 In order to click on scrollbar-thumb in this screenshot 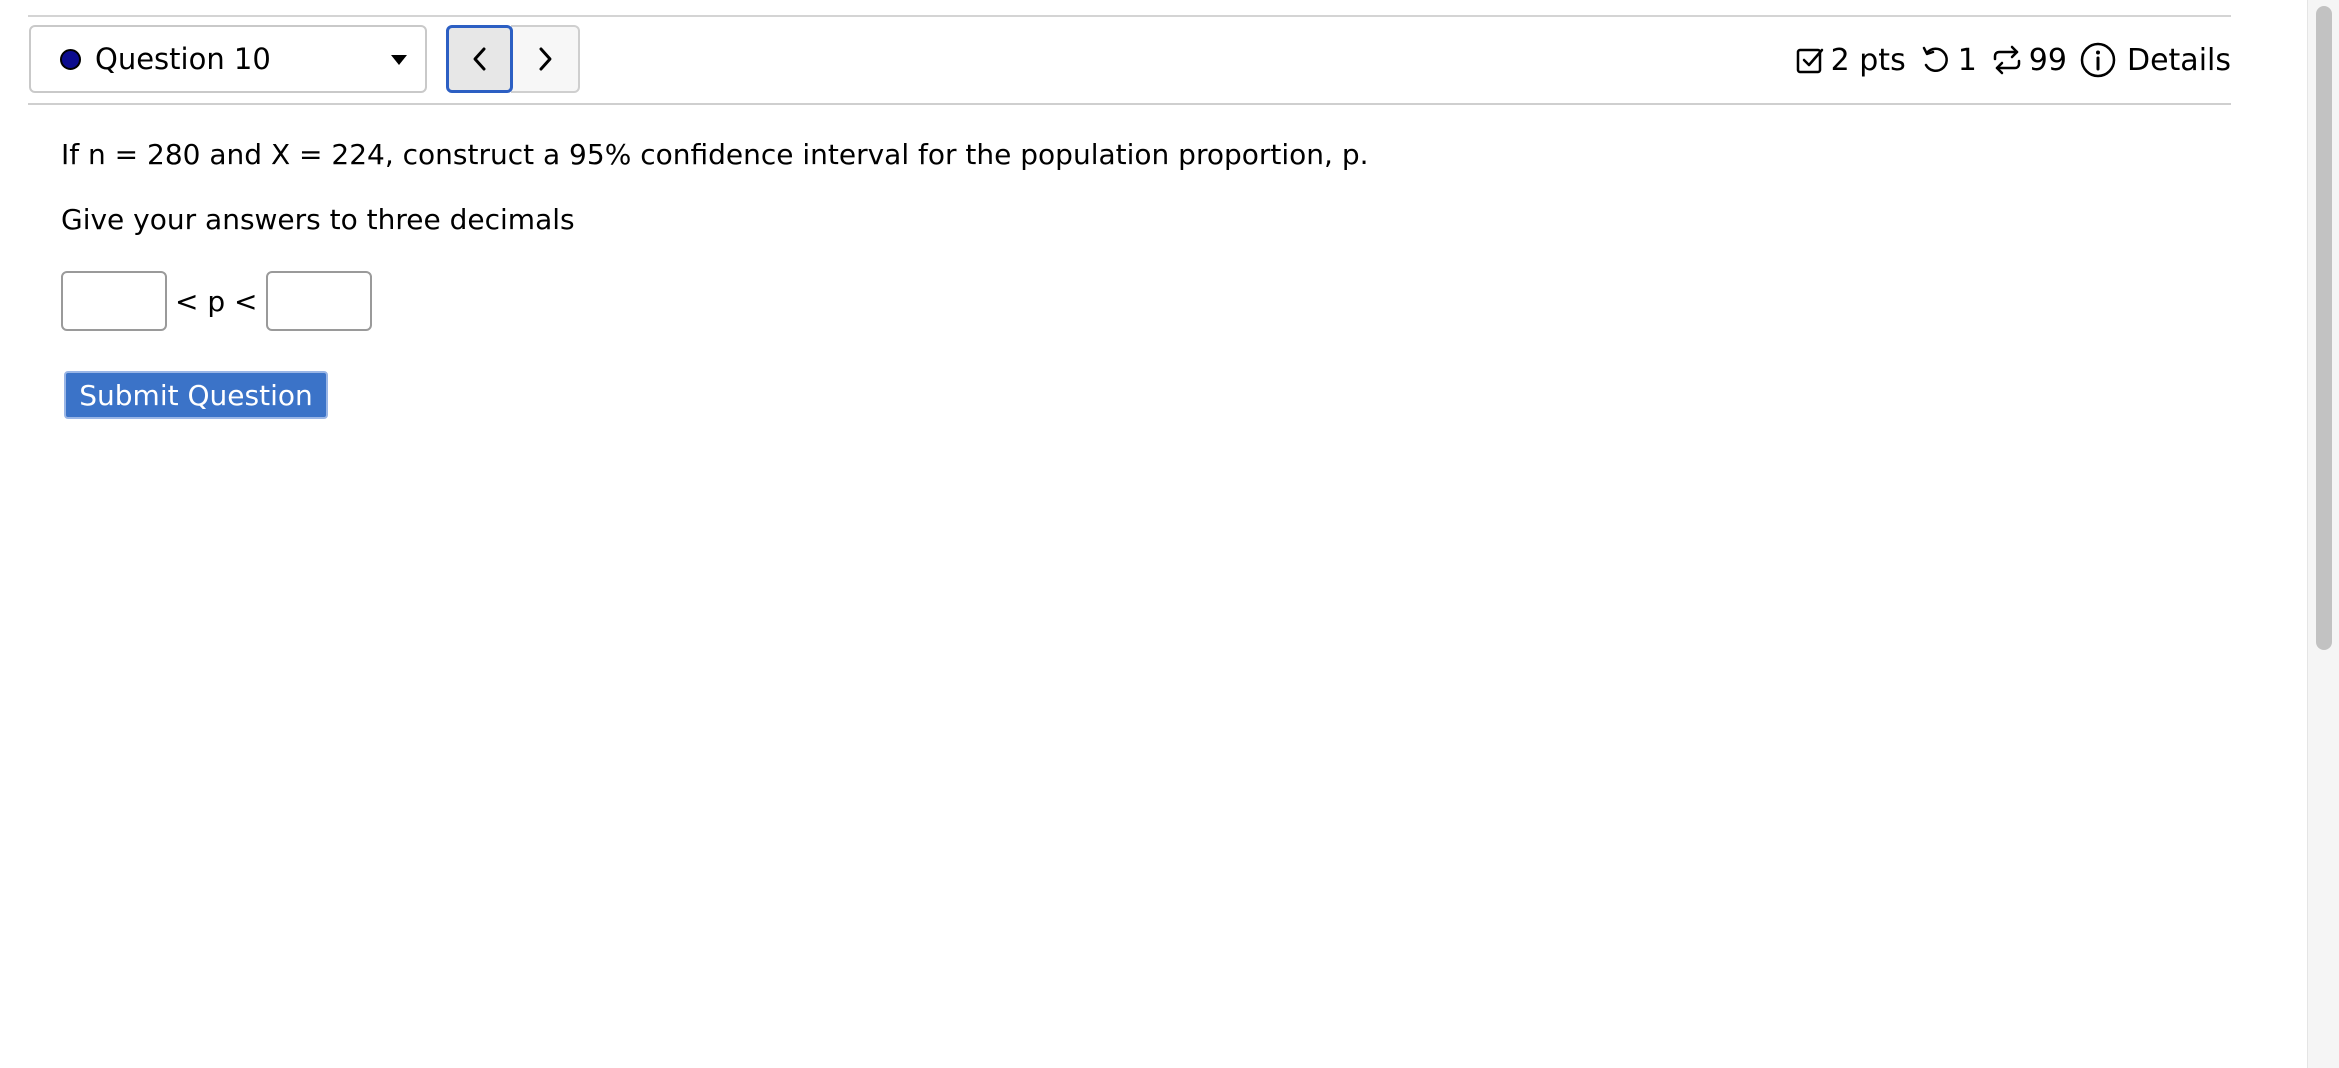, I will do `click(2324, 328)`.